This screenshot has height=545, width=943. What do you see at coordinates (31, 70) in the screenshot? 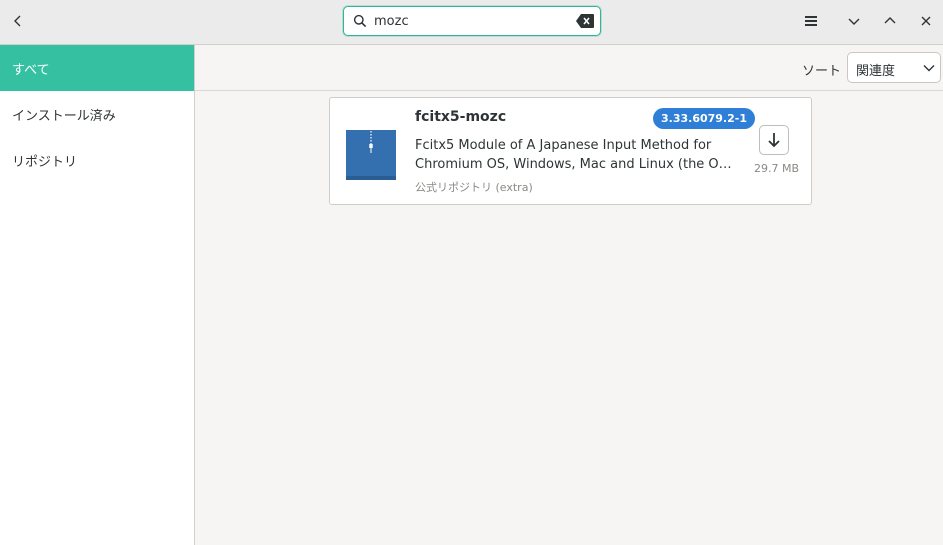
I see `sidebar-item-label: すべて` at bounding box center [31, 70].